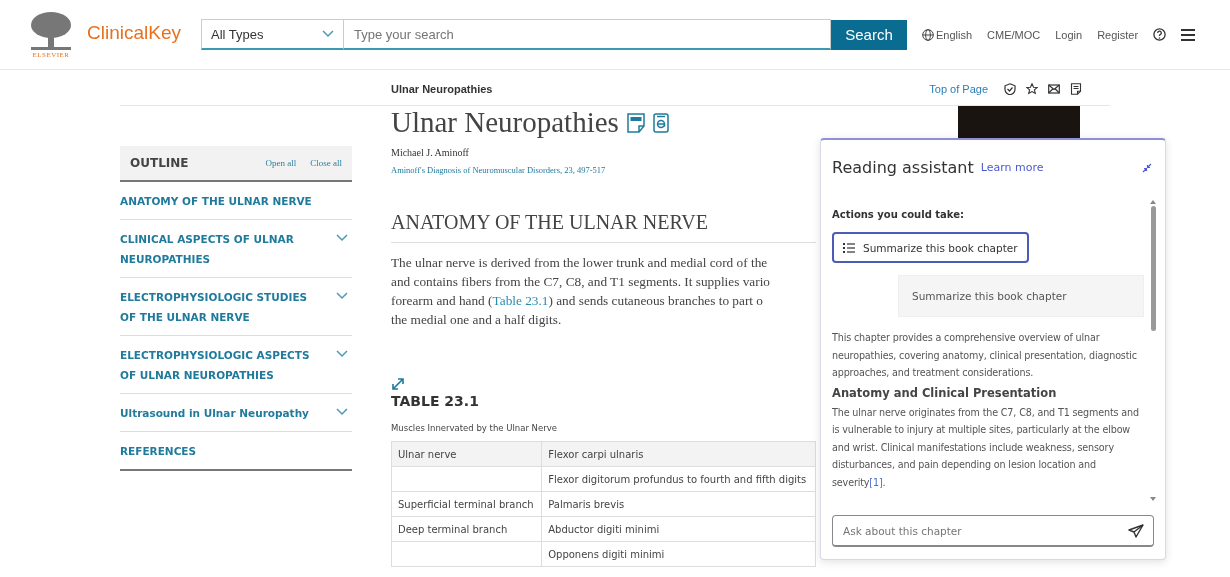 The image size is (1230, 577). What do you see at coordinates (985, 355) in the screenshot?
I see `response-text: This chapter provides a comprehensive overview of ulnar neuropathies, covering anatomy, clinical presentation, diagnostic approaches, and treatment considerations.` at bounding box center [985, 355].